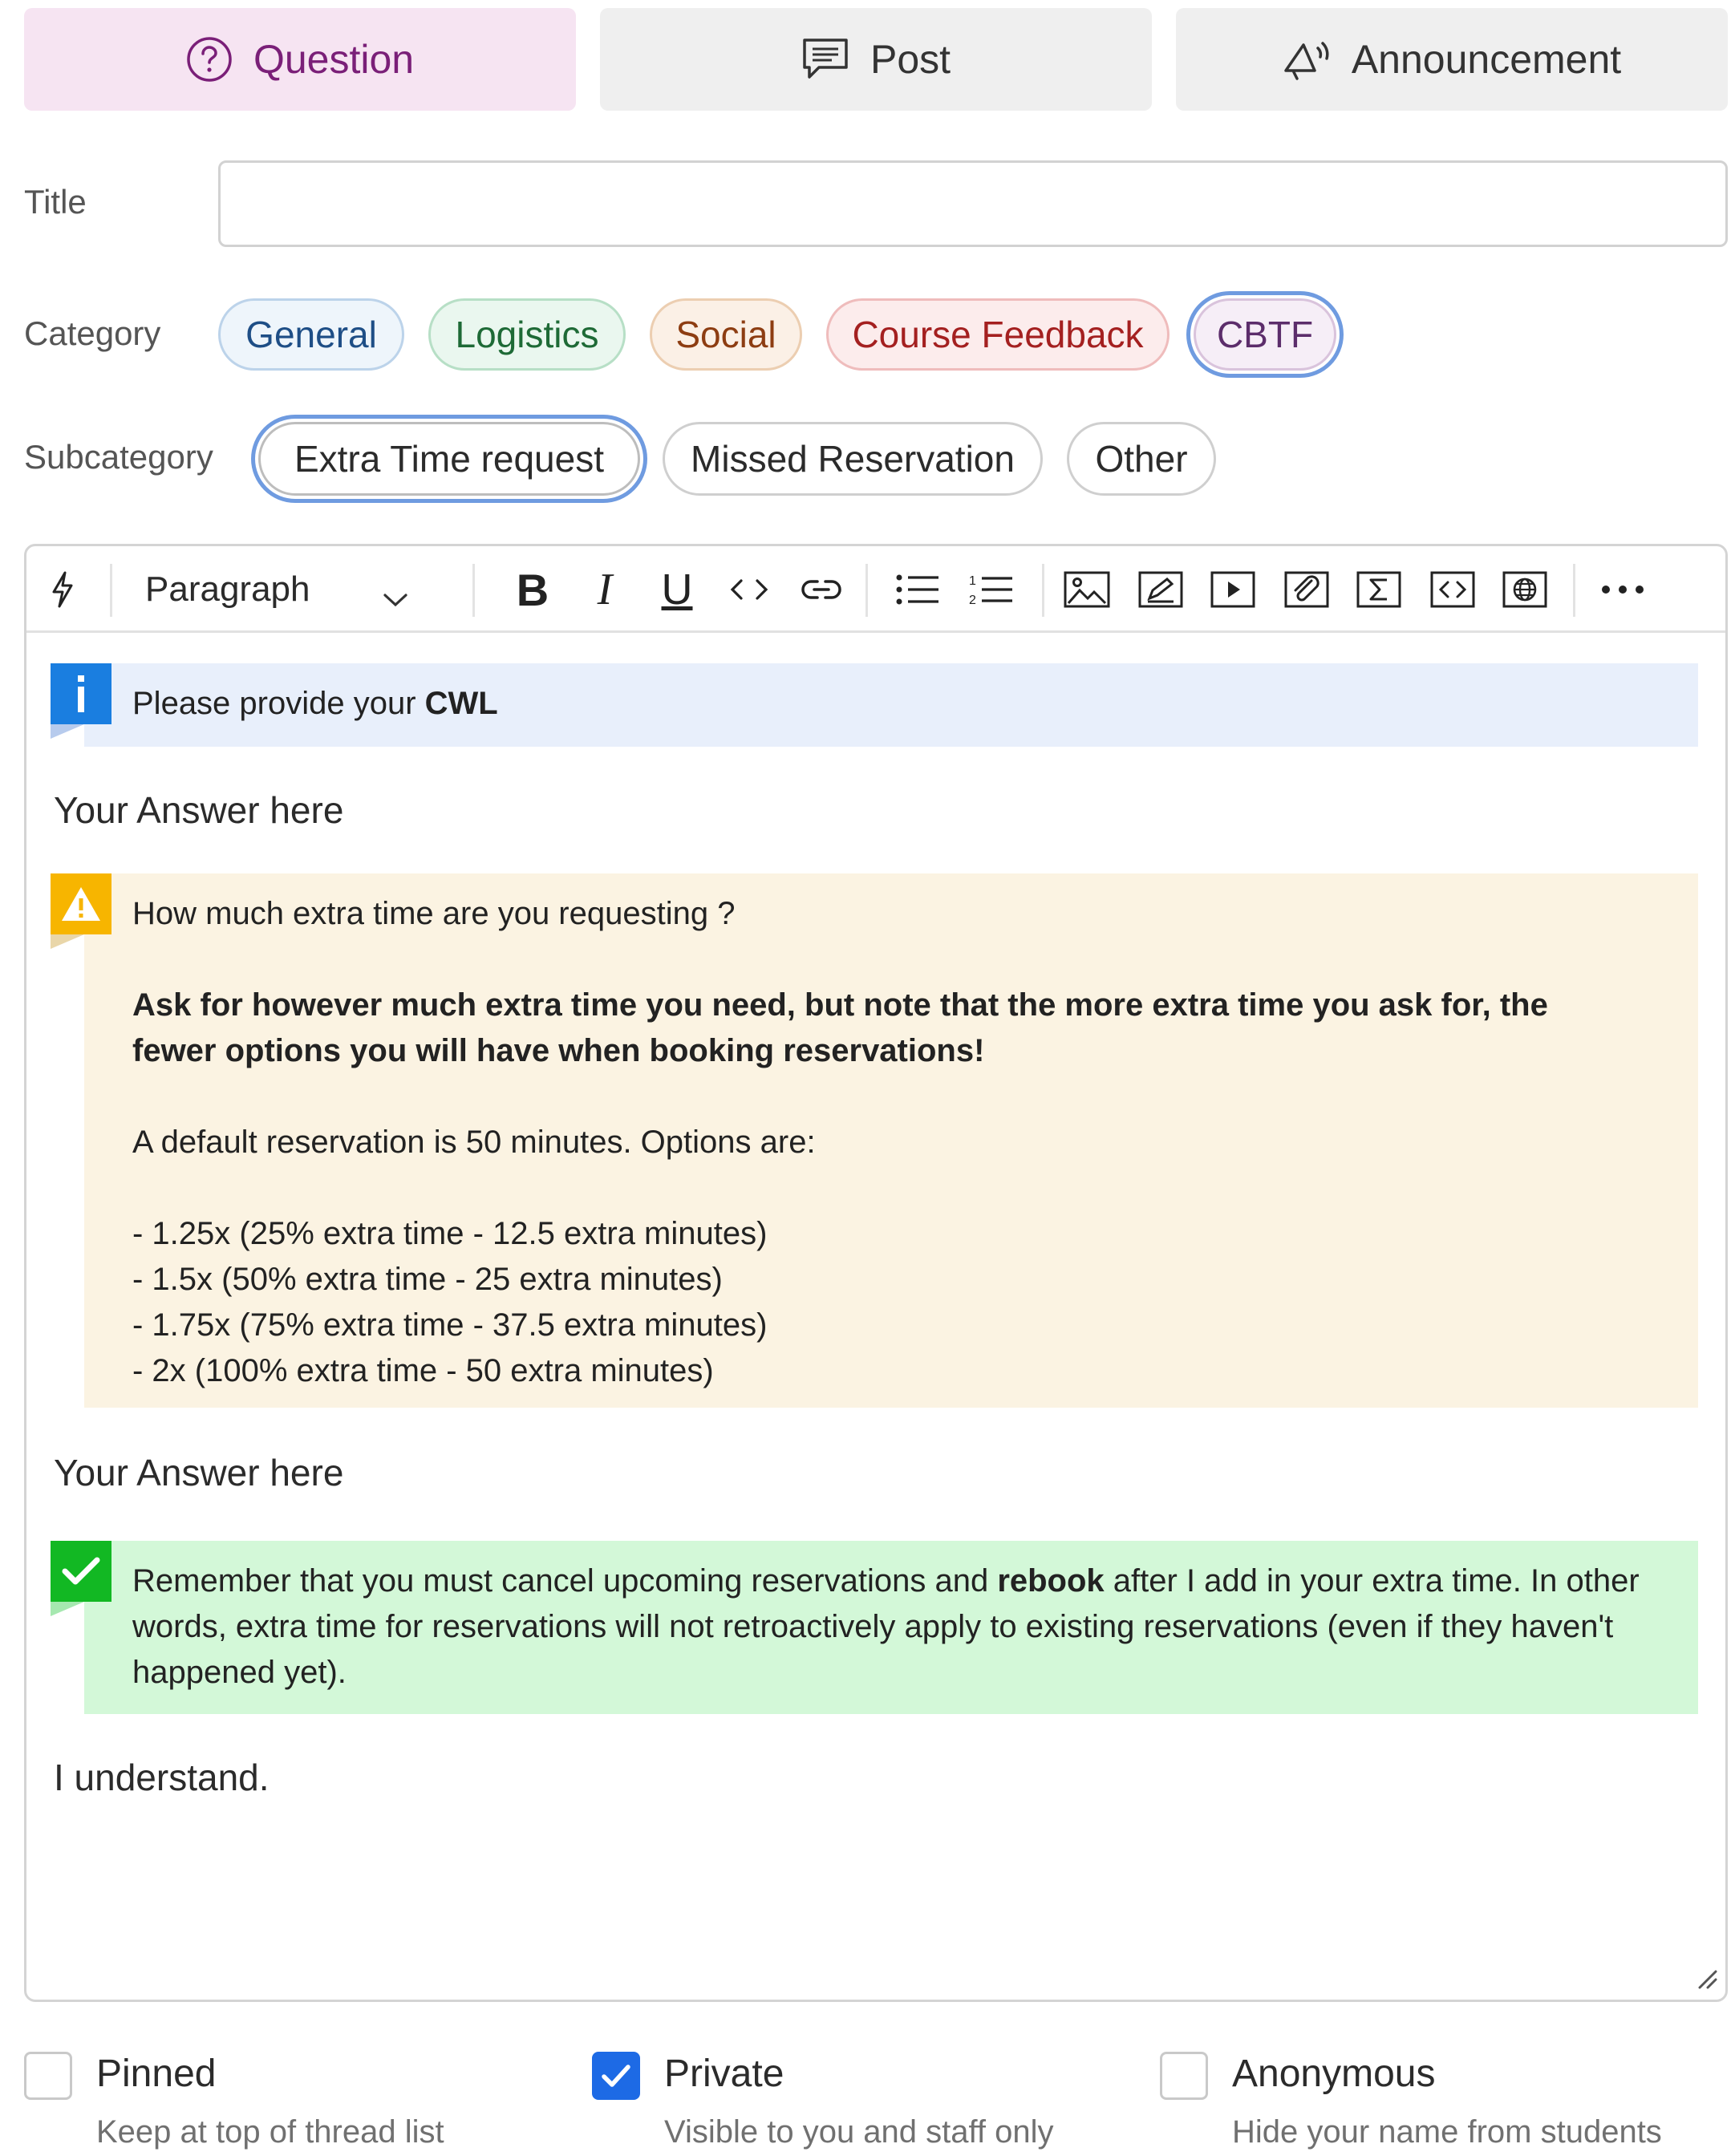  What do you see at coordinates (1051, 1581) in the screenshot?
I see `success-callout-bold: rebook` at bounding box center [1051, 1581].